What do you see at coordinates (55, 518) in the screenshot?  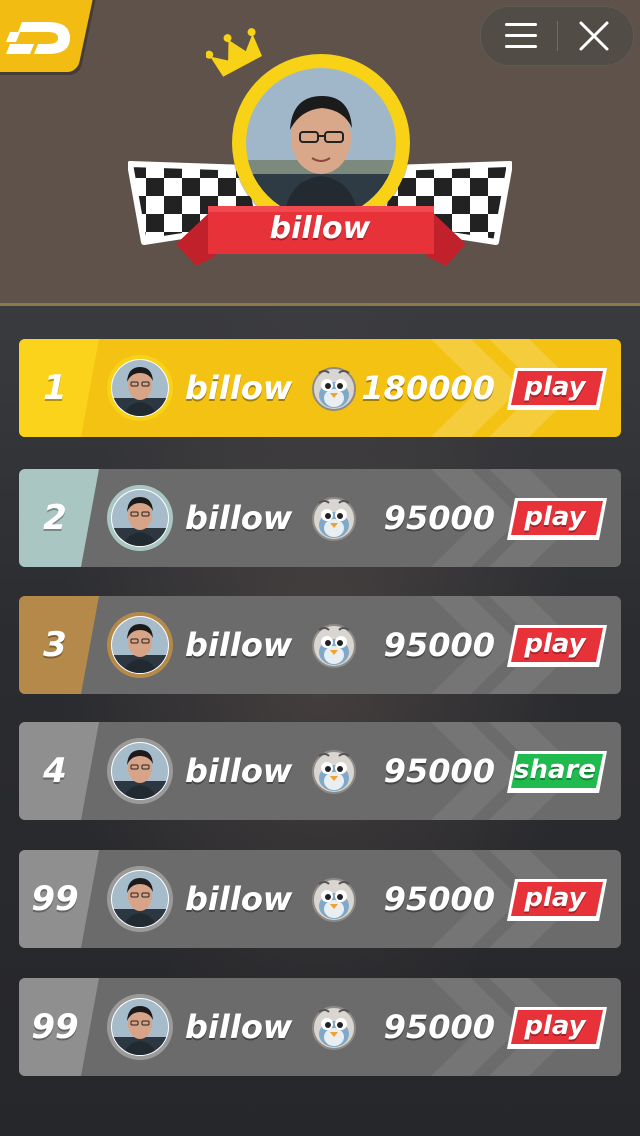 I see `rank-number: 2` at bounding box center [55, 518].